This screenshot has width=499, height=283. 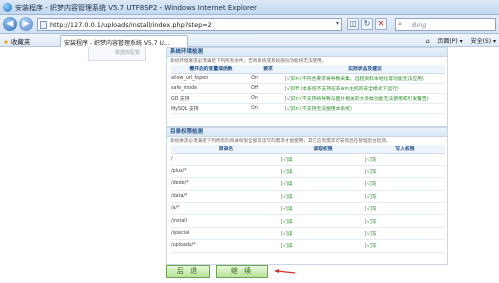 I want to click on page-menu: 页面(P) ▾, so click(x=449, y=41).